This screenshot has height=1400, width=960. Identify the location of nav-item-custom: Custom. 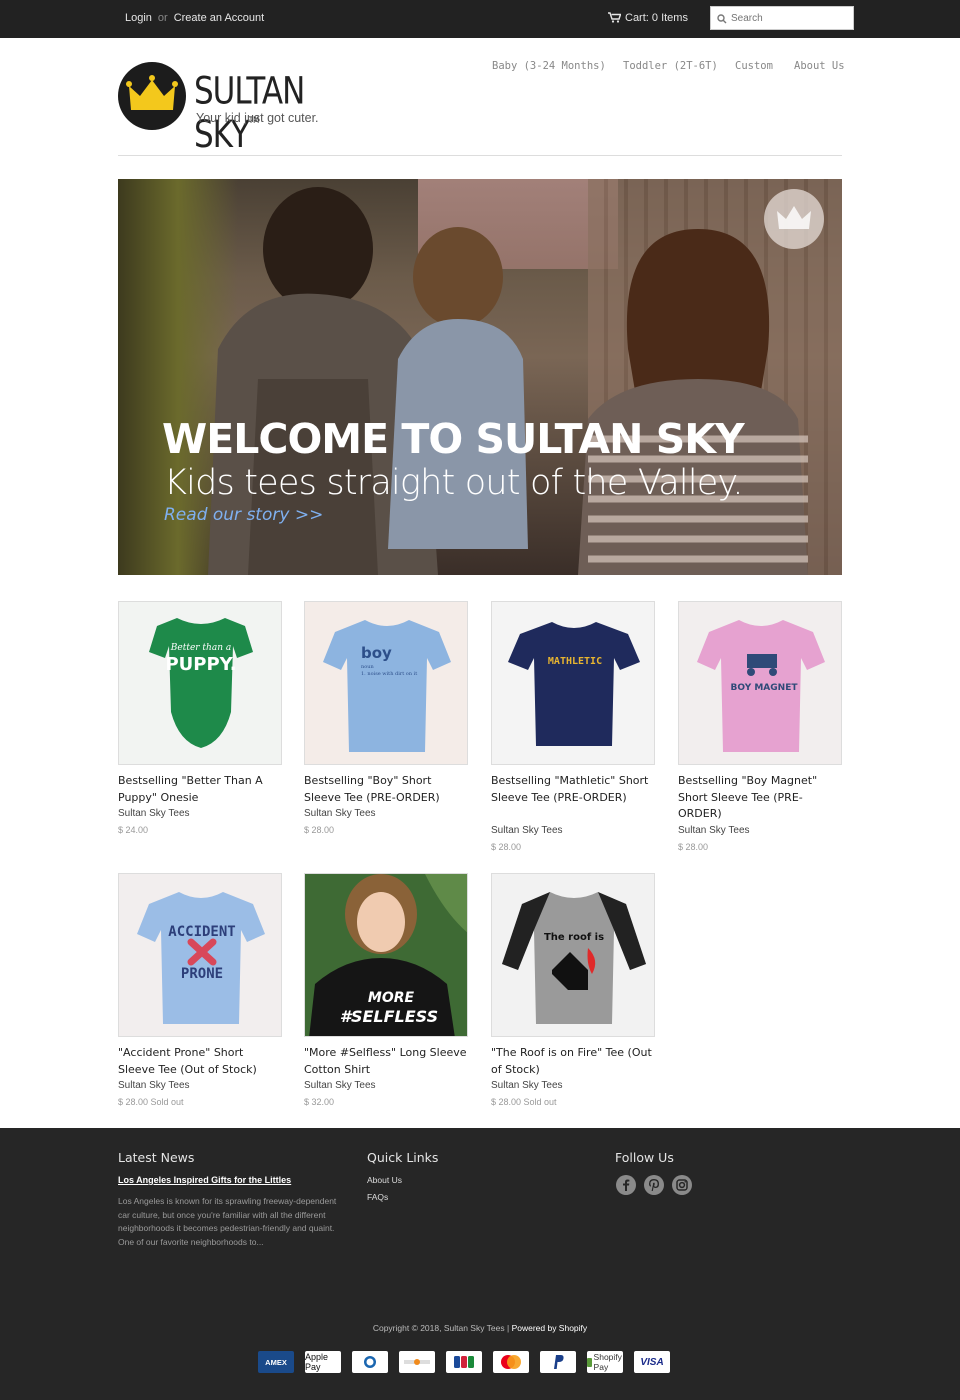
(754, 66).